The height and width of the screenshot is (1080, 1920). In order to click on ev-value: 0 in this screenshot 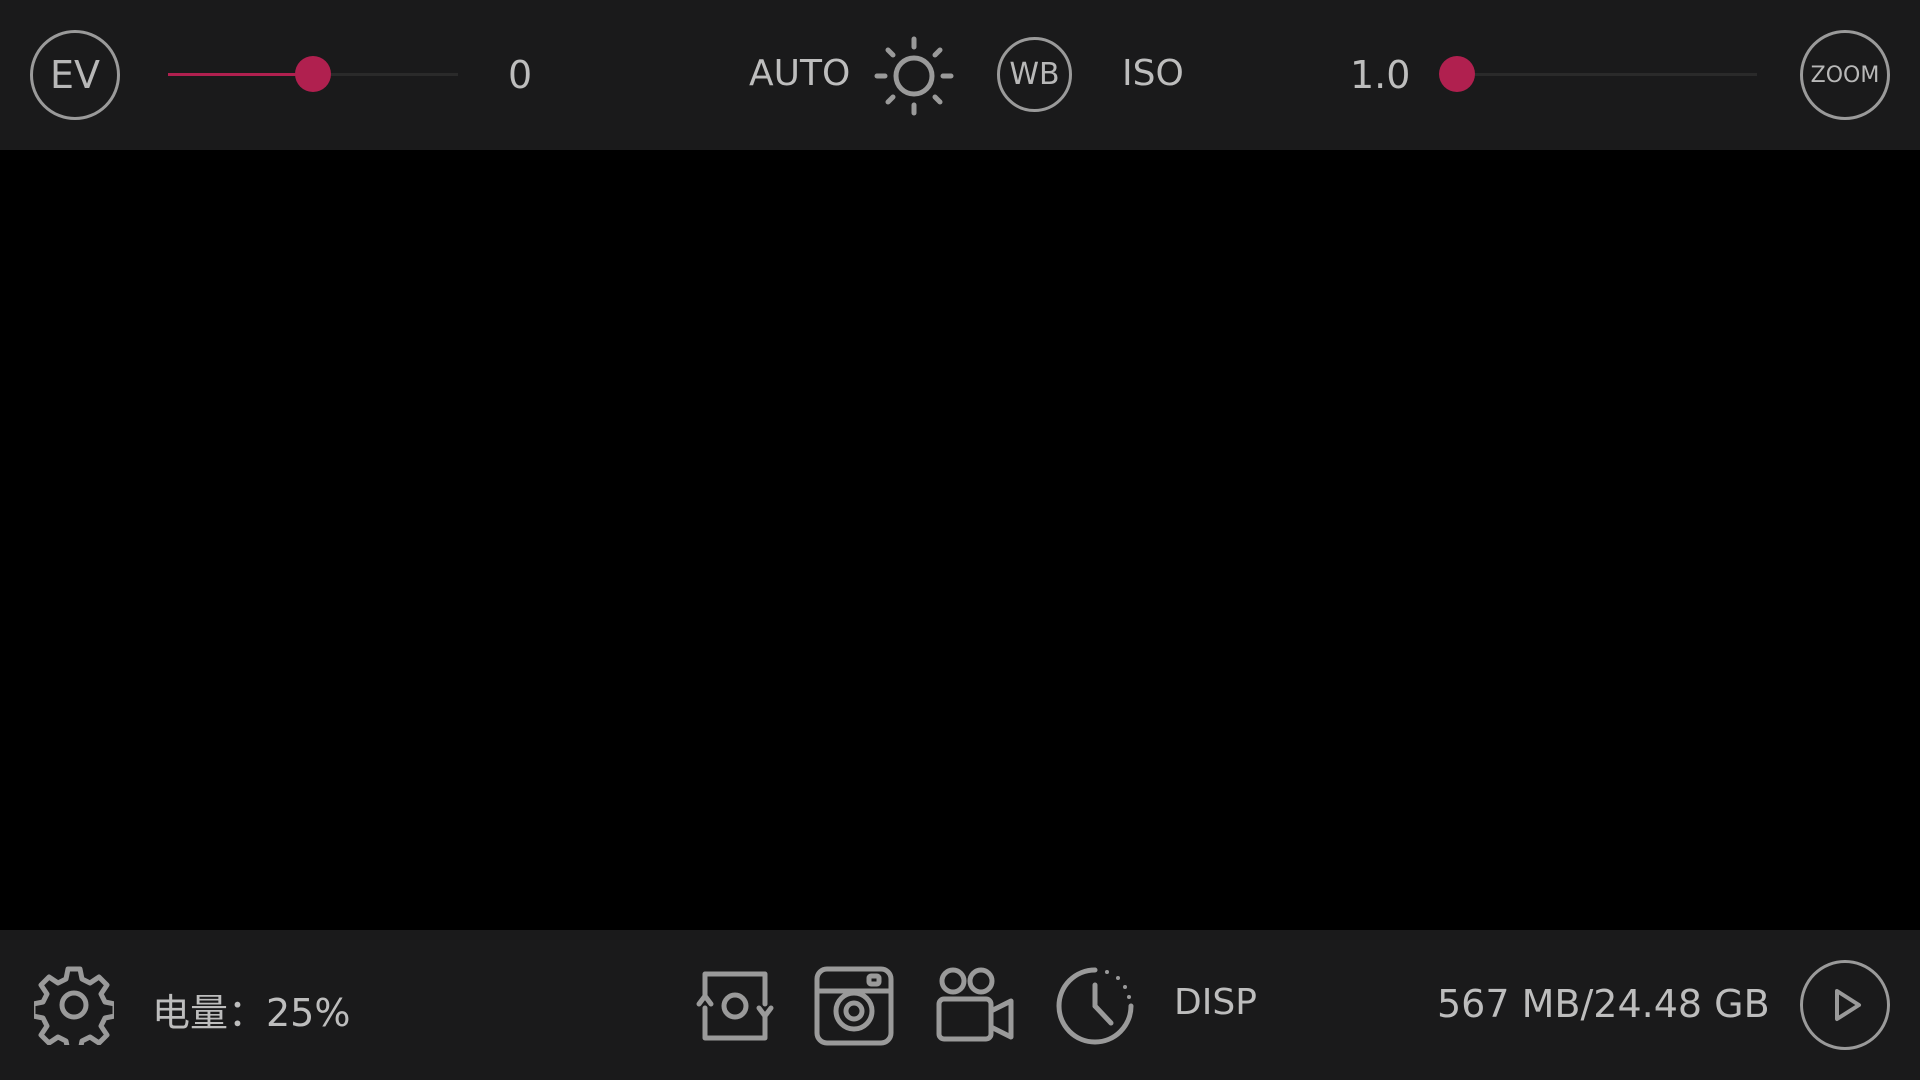, I will do `click(520, 75)`.